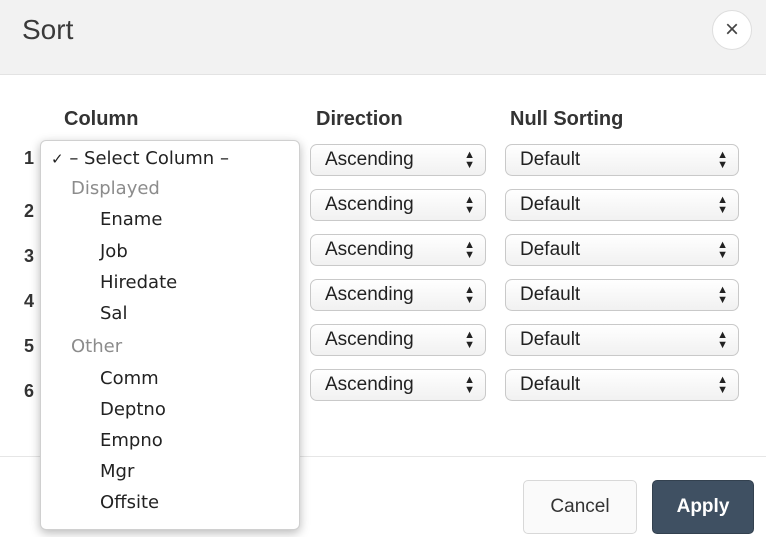 The width and height of the screenshot is (766, 537). What do you see at coordinates (113, 313) in the screenshot?
I see `dropdown-option: Sal` at bounding box center [113, 313].